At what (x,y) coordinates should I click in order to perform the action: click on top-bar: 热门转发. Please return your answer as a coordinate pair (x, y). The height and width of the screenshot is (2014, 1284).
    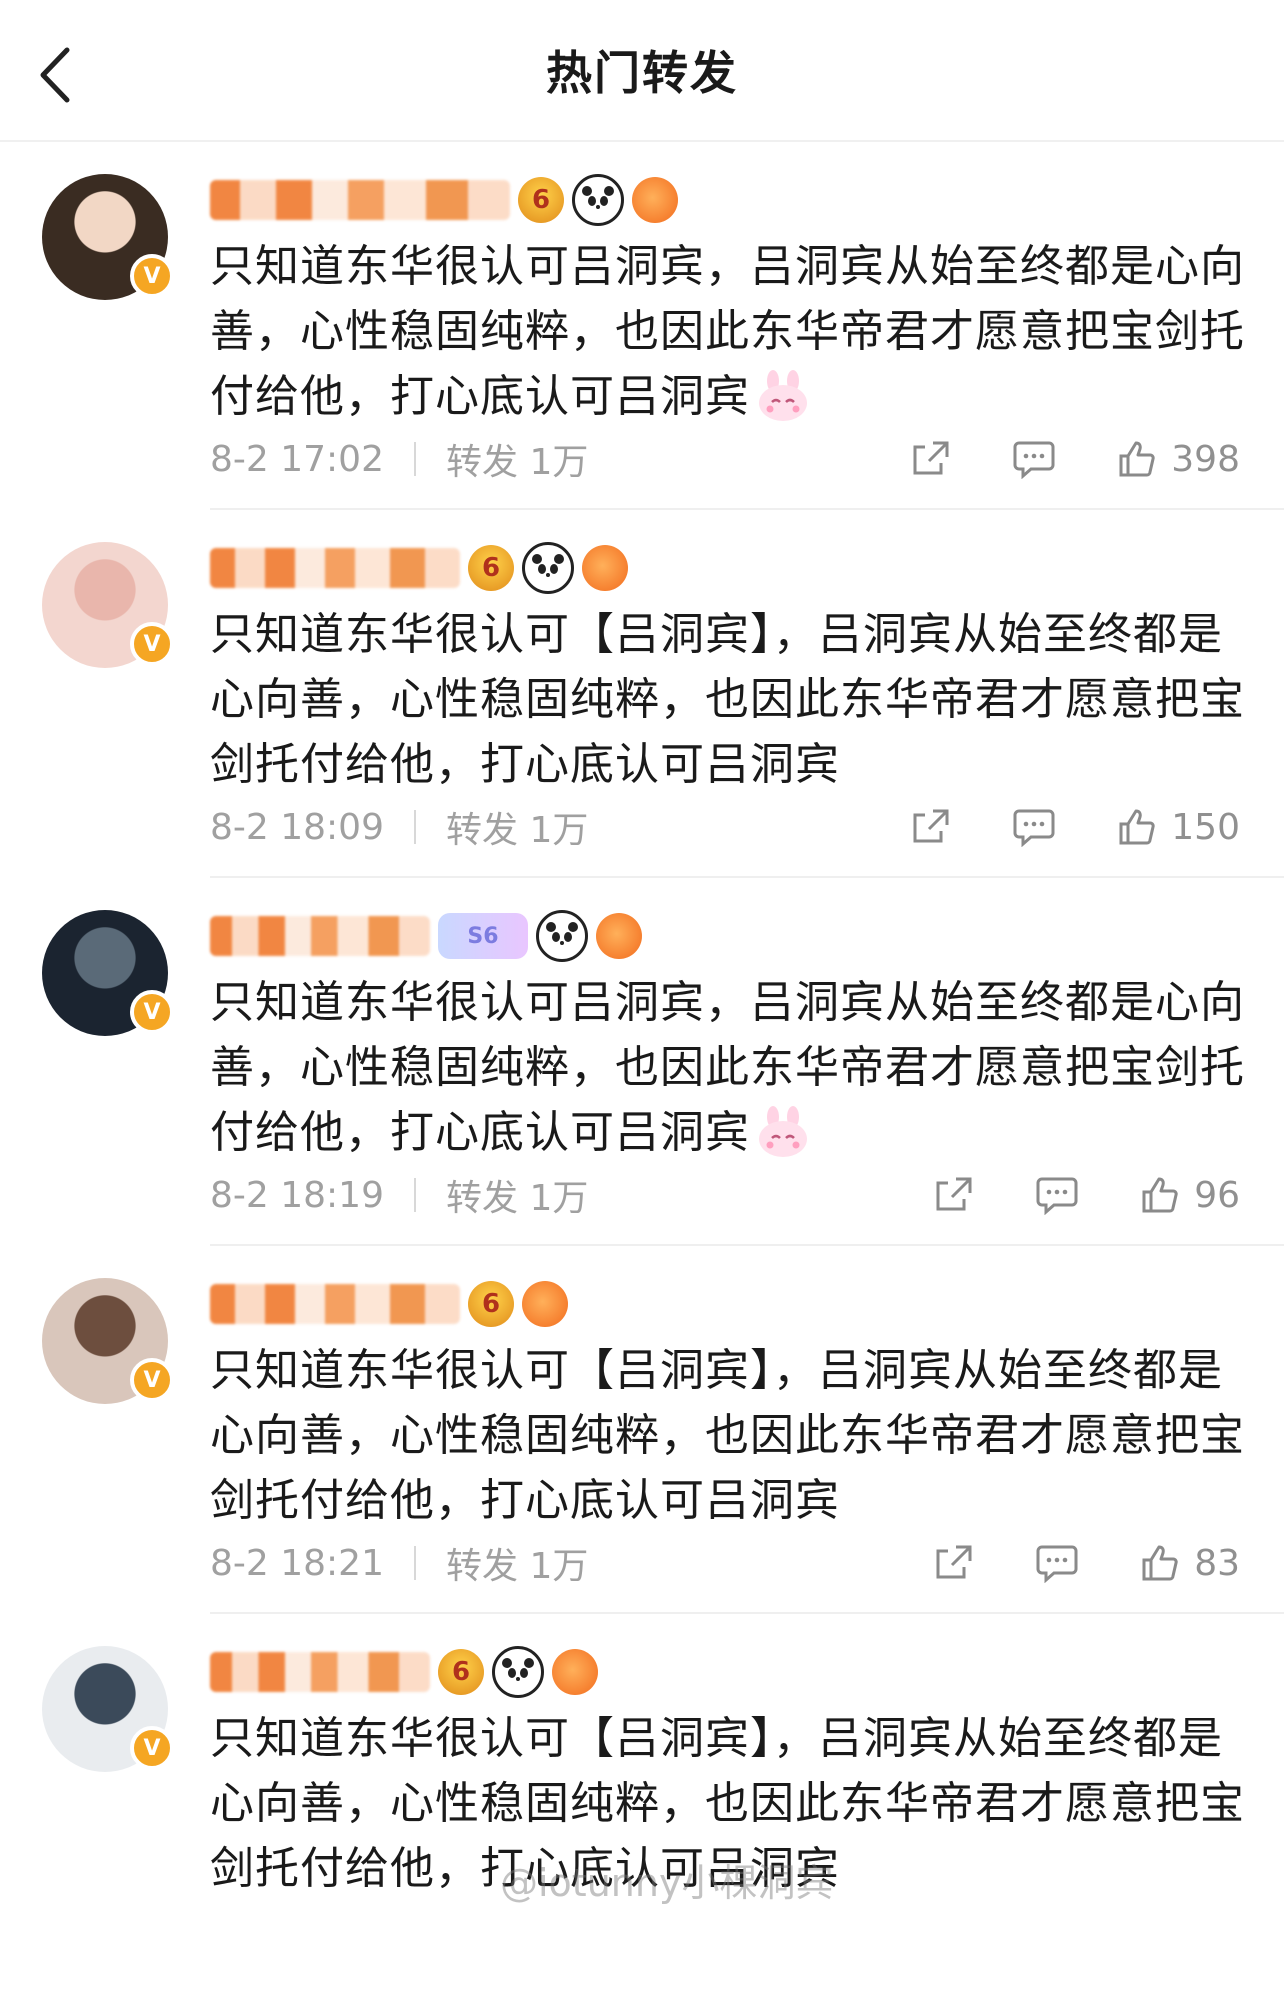
    Looking at the image, I should click on (642, 71).